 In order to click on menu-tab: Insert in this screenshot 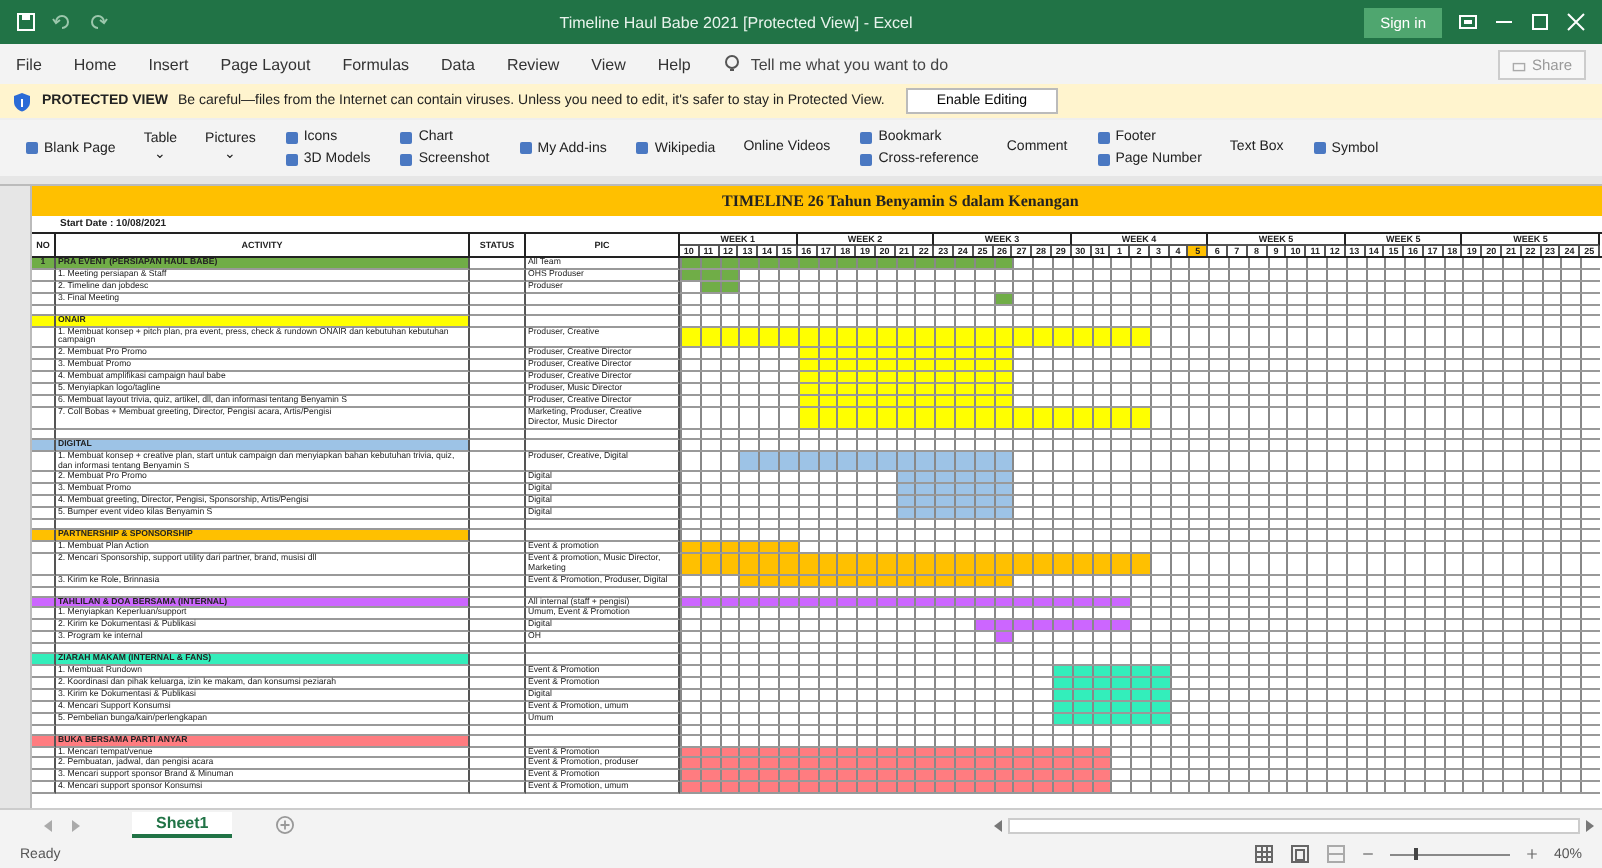, I will do `click(168, 64)`.